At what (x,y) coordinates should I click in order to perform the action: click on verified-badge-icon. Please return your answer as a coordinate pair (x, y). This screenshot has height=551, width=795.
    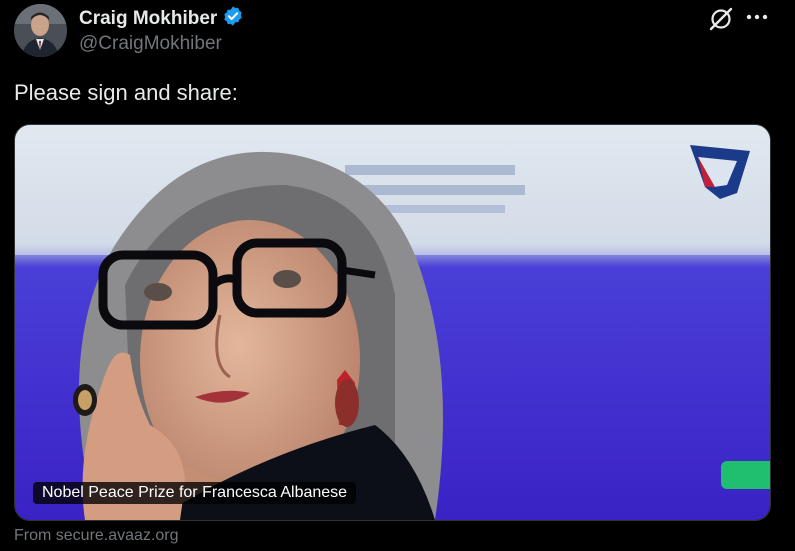
    Looking at the image, I should click on (233, 18).